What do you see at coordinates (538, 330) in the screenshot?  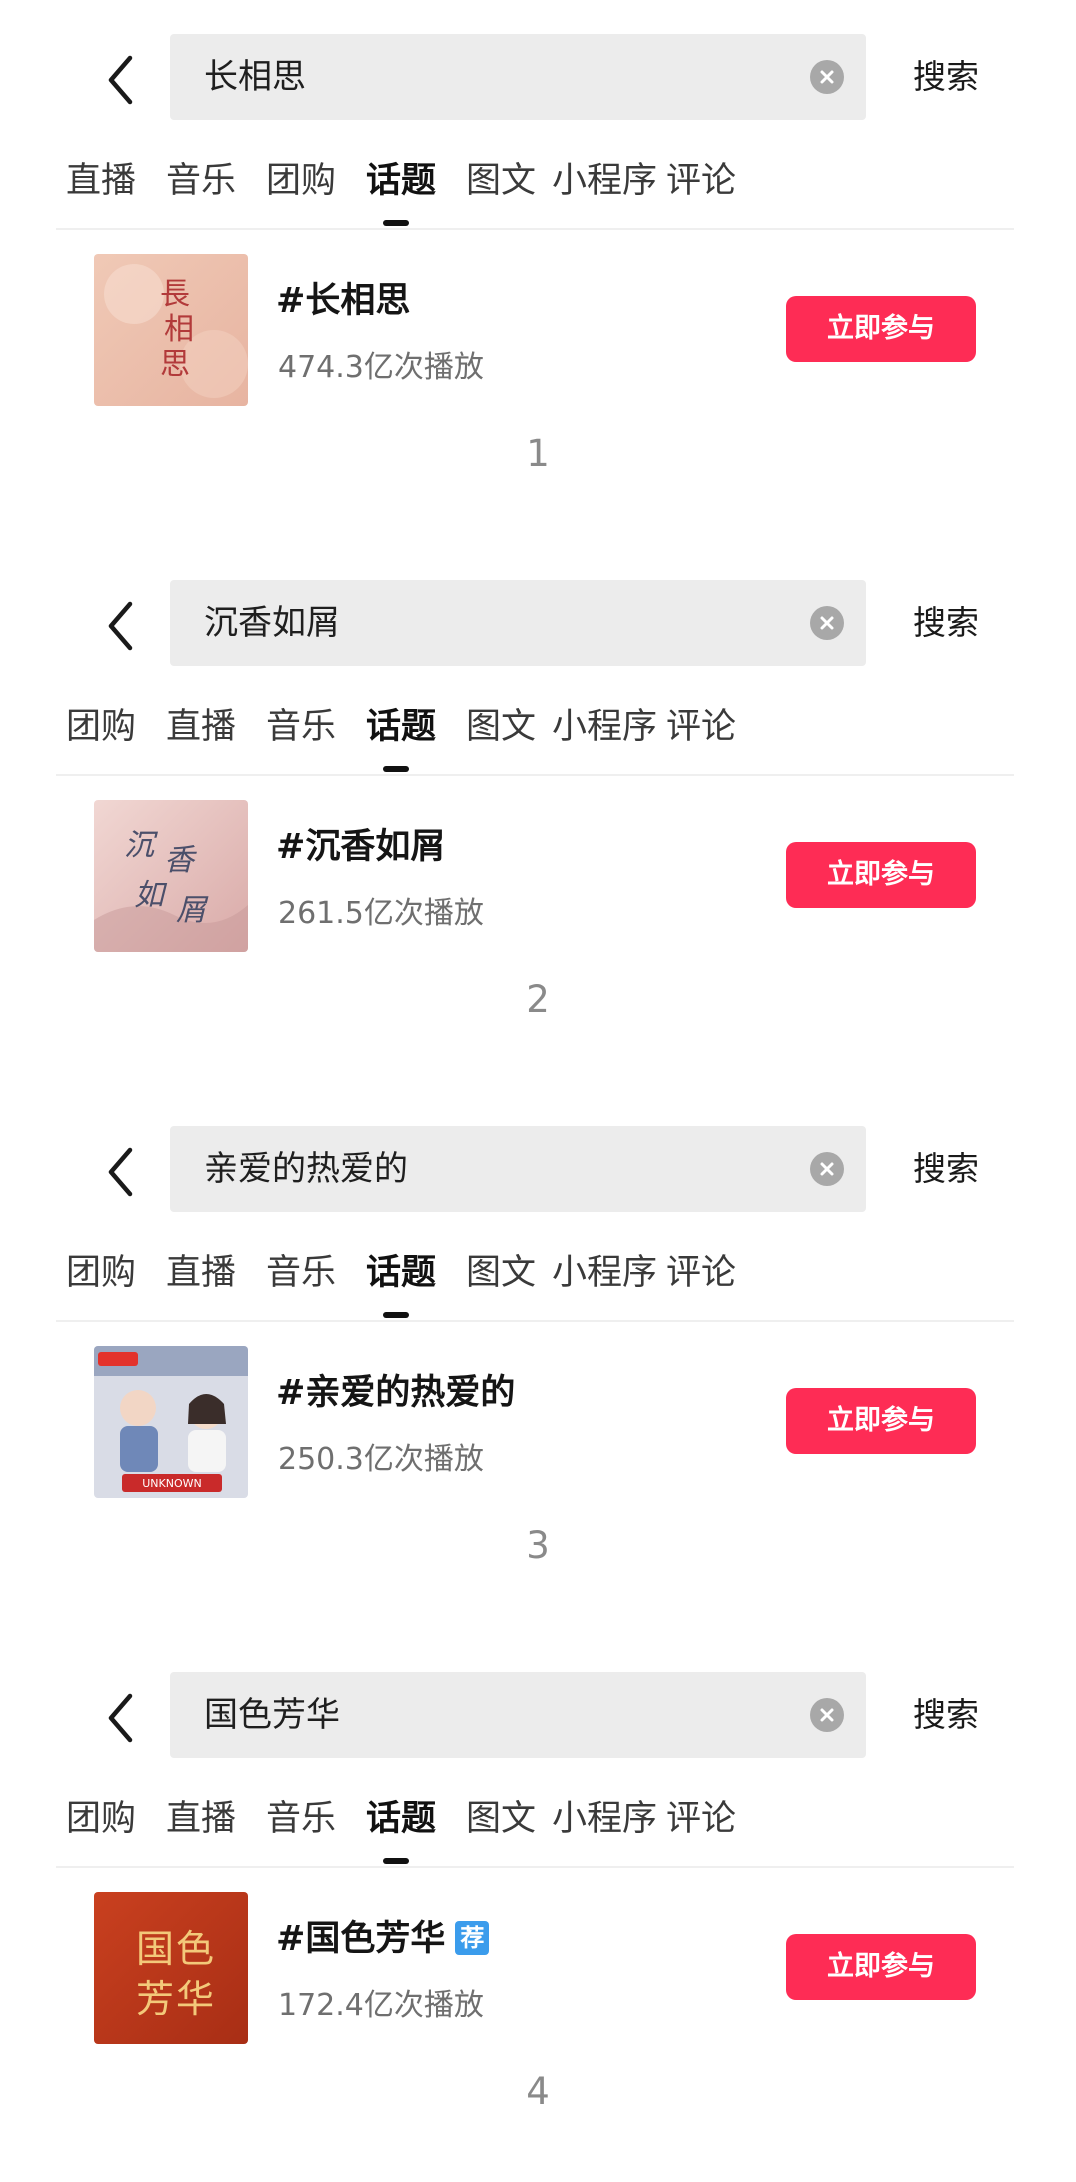 I see `topic-result-item: 長相思 #长相思 474.3亿次播放 立即参与` at bounding box center [538, 330].